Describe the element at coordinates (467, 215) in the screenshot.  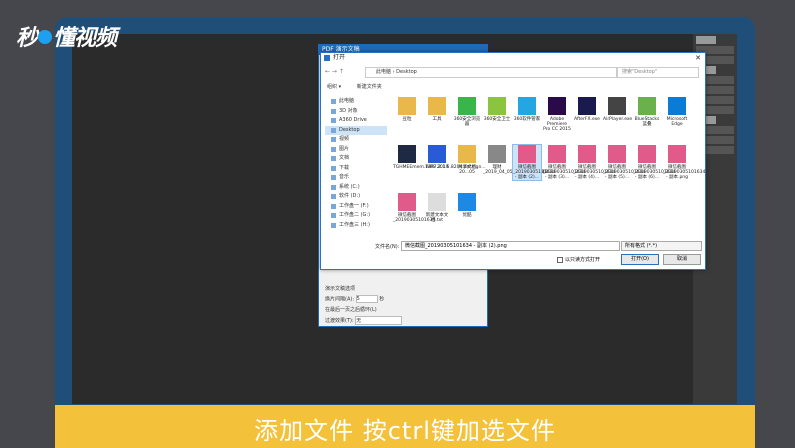
I see `file-name: 优酷` at that location.